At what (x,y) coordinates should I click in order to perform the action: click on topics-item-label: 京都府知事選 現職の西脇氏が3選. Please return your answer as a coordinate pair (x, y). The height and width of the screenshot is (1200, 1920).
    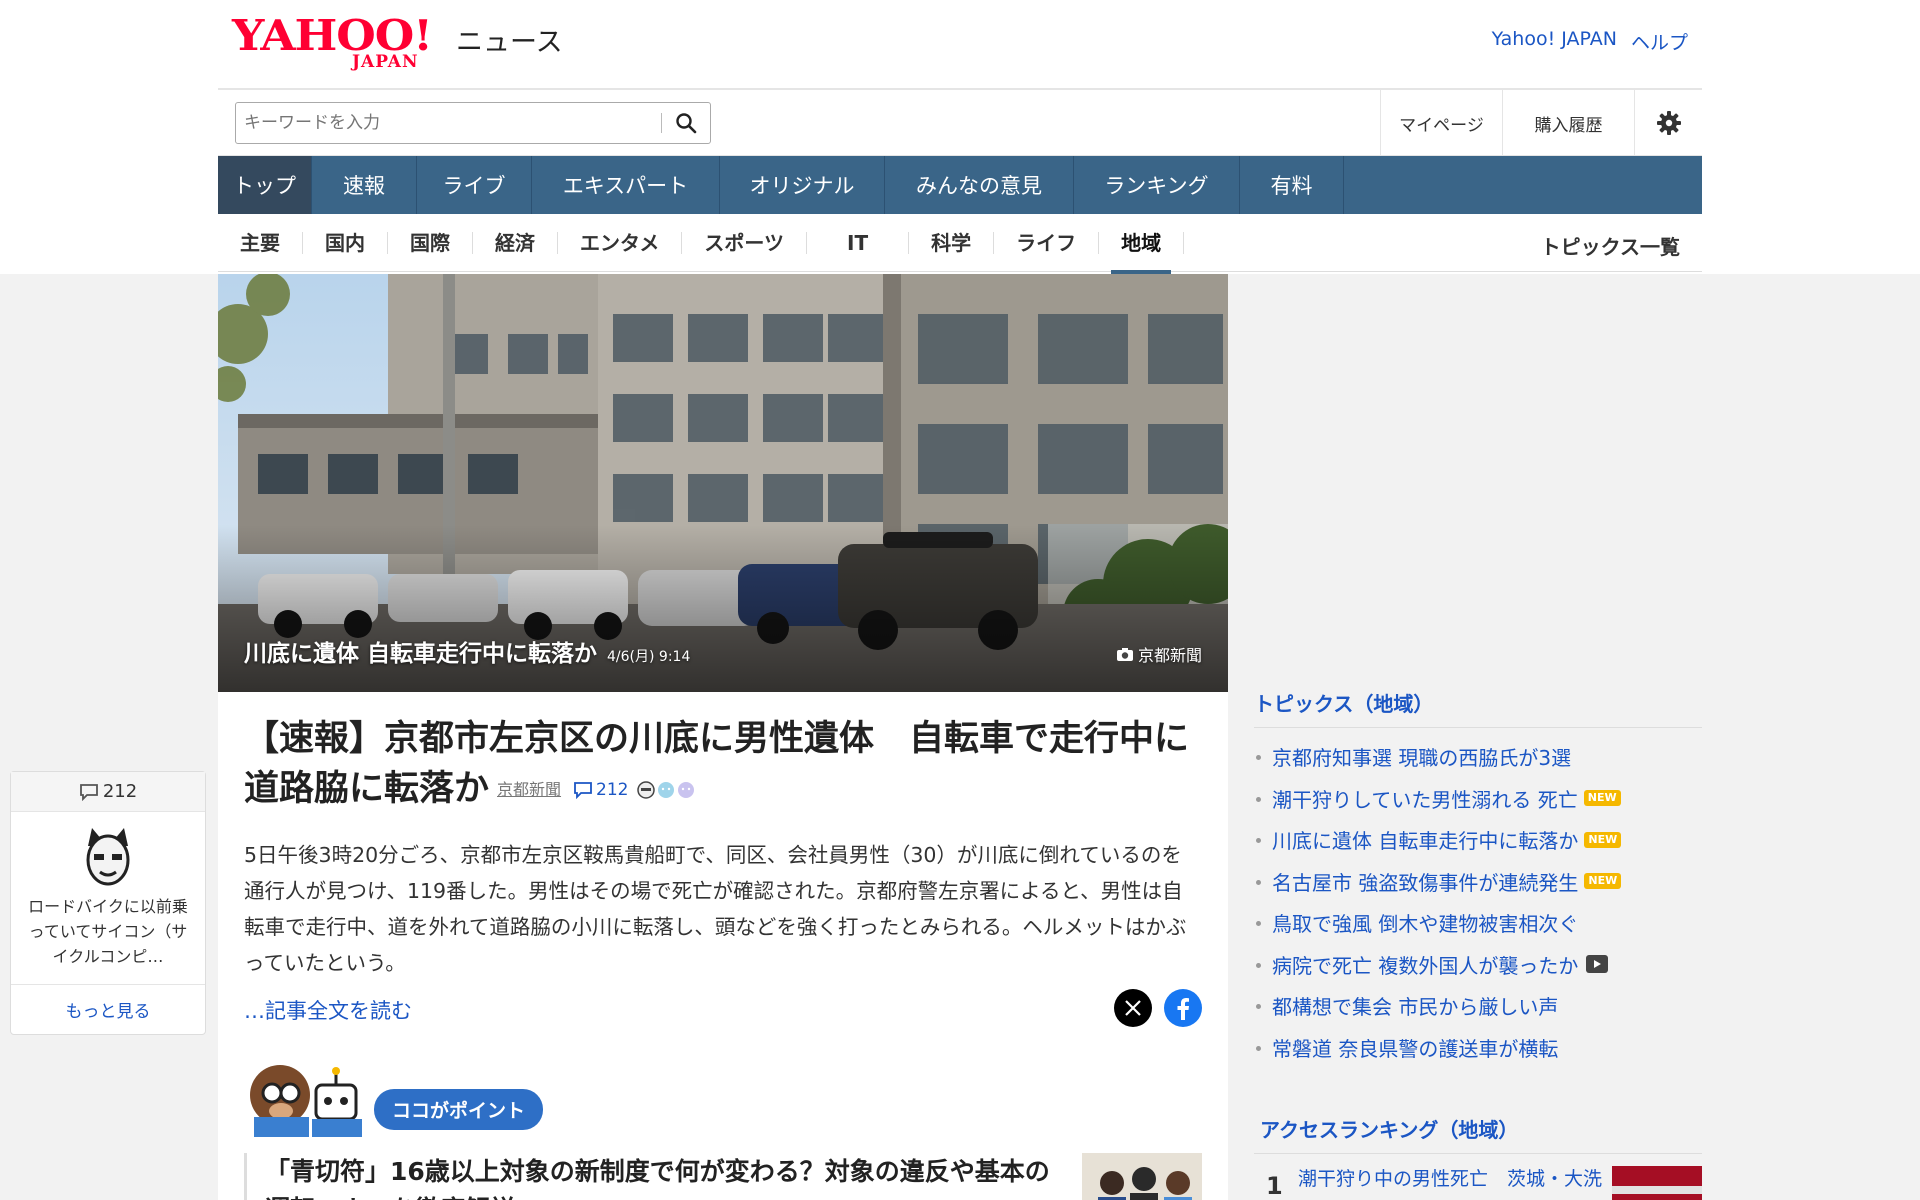
    Looking at the image, I should click on (1422, 758).